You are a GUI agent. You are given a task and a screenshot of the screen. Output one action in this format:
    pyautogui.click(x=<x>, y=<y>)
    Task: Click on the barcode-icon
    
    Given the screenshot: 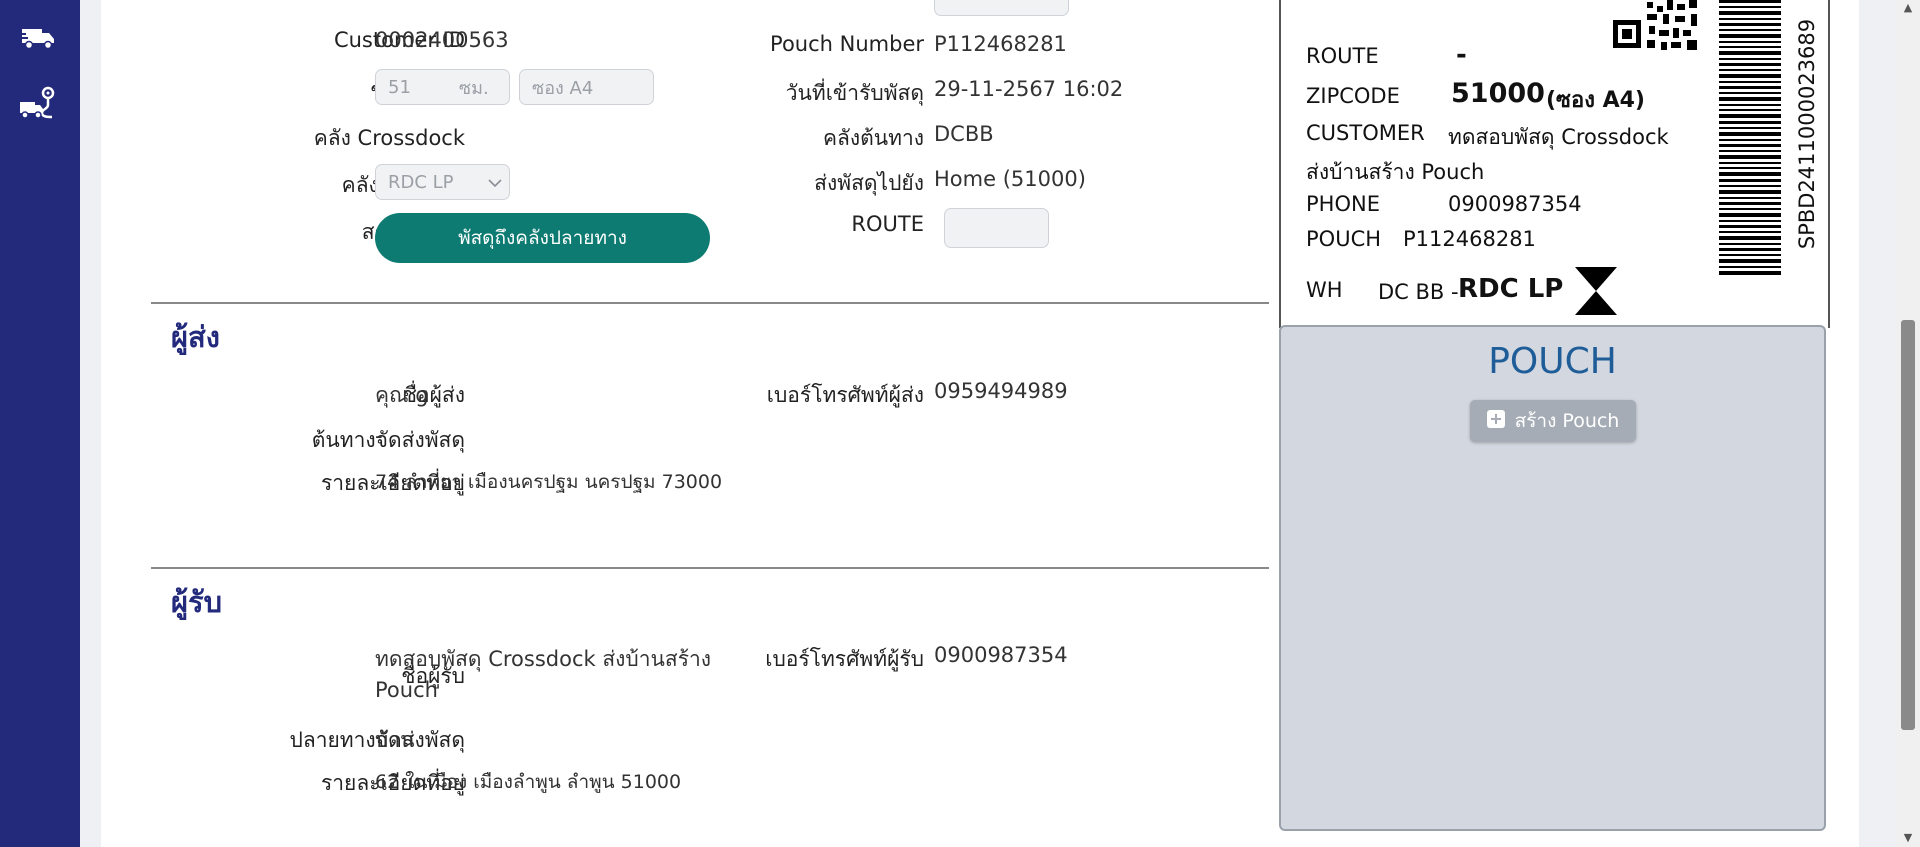 What is the action you would take?
    pyautogui.click(x=1750, y=141)
    